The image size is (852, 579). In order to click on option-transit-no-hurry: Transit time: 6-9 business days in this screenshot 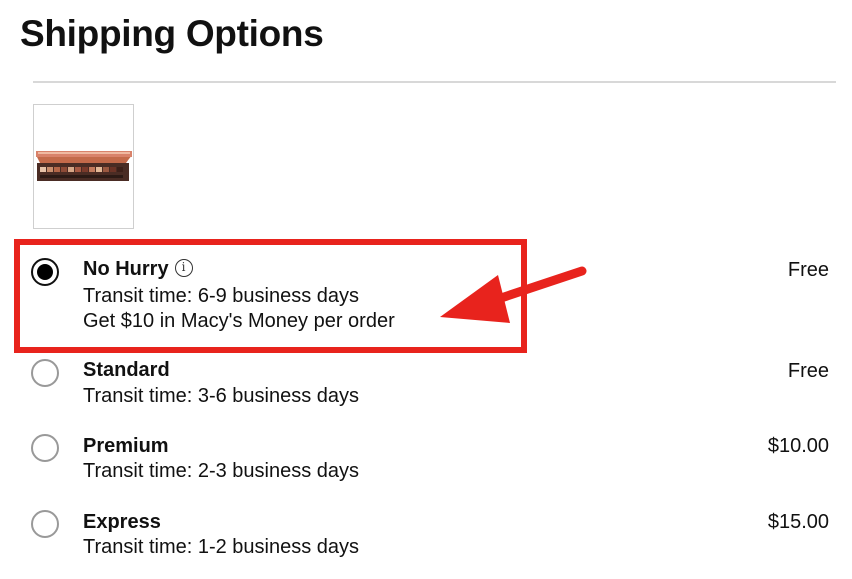, I will do `click(221, 296)`.